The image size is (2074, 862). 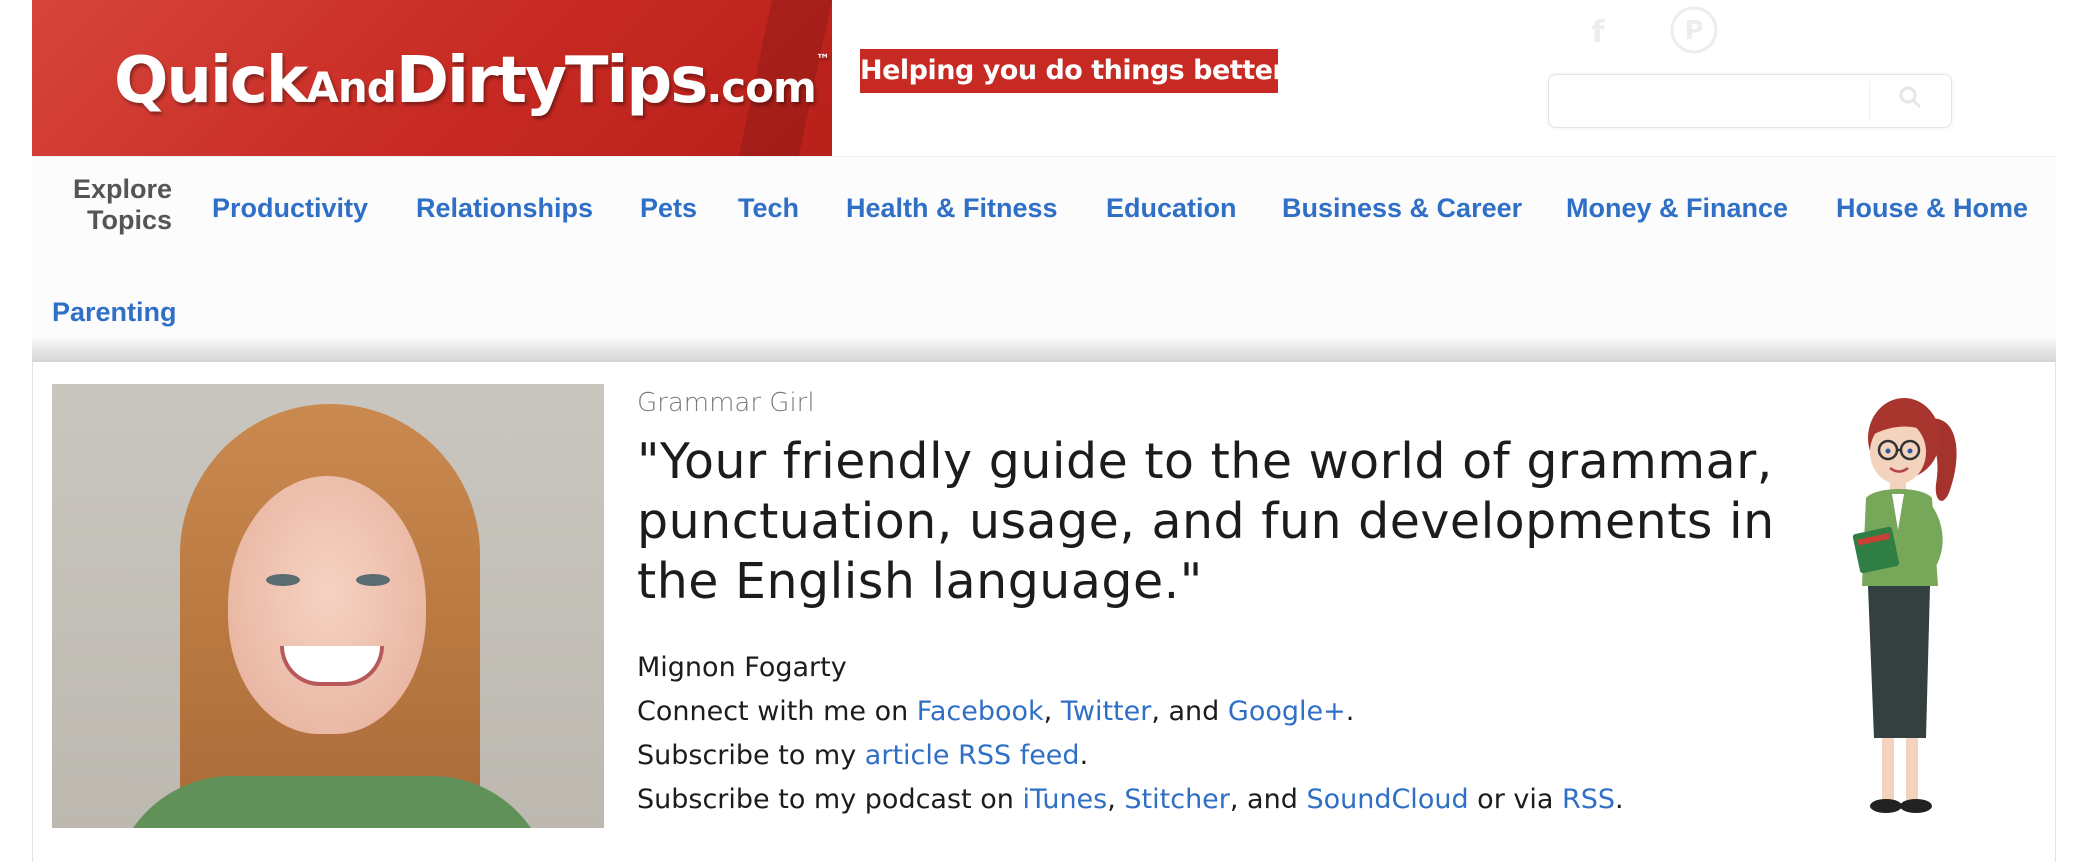 I want to click on twitter-link: Twitter, so click(x=1106, y=711).